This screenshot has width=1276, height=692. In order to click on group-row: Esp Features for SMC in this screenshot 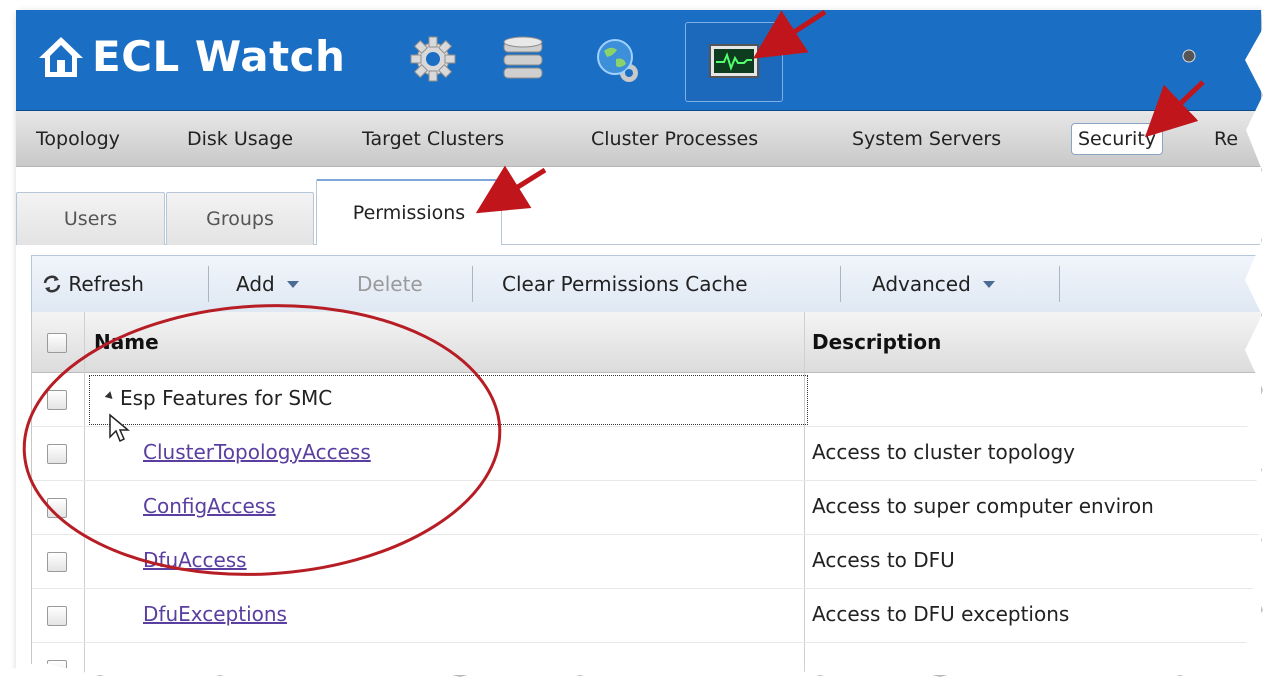, I will do `click(646, 408)`.